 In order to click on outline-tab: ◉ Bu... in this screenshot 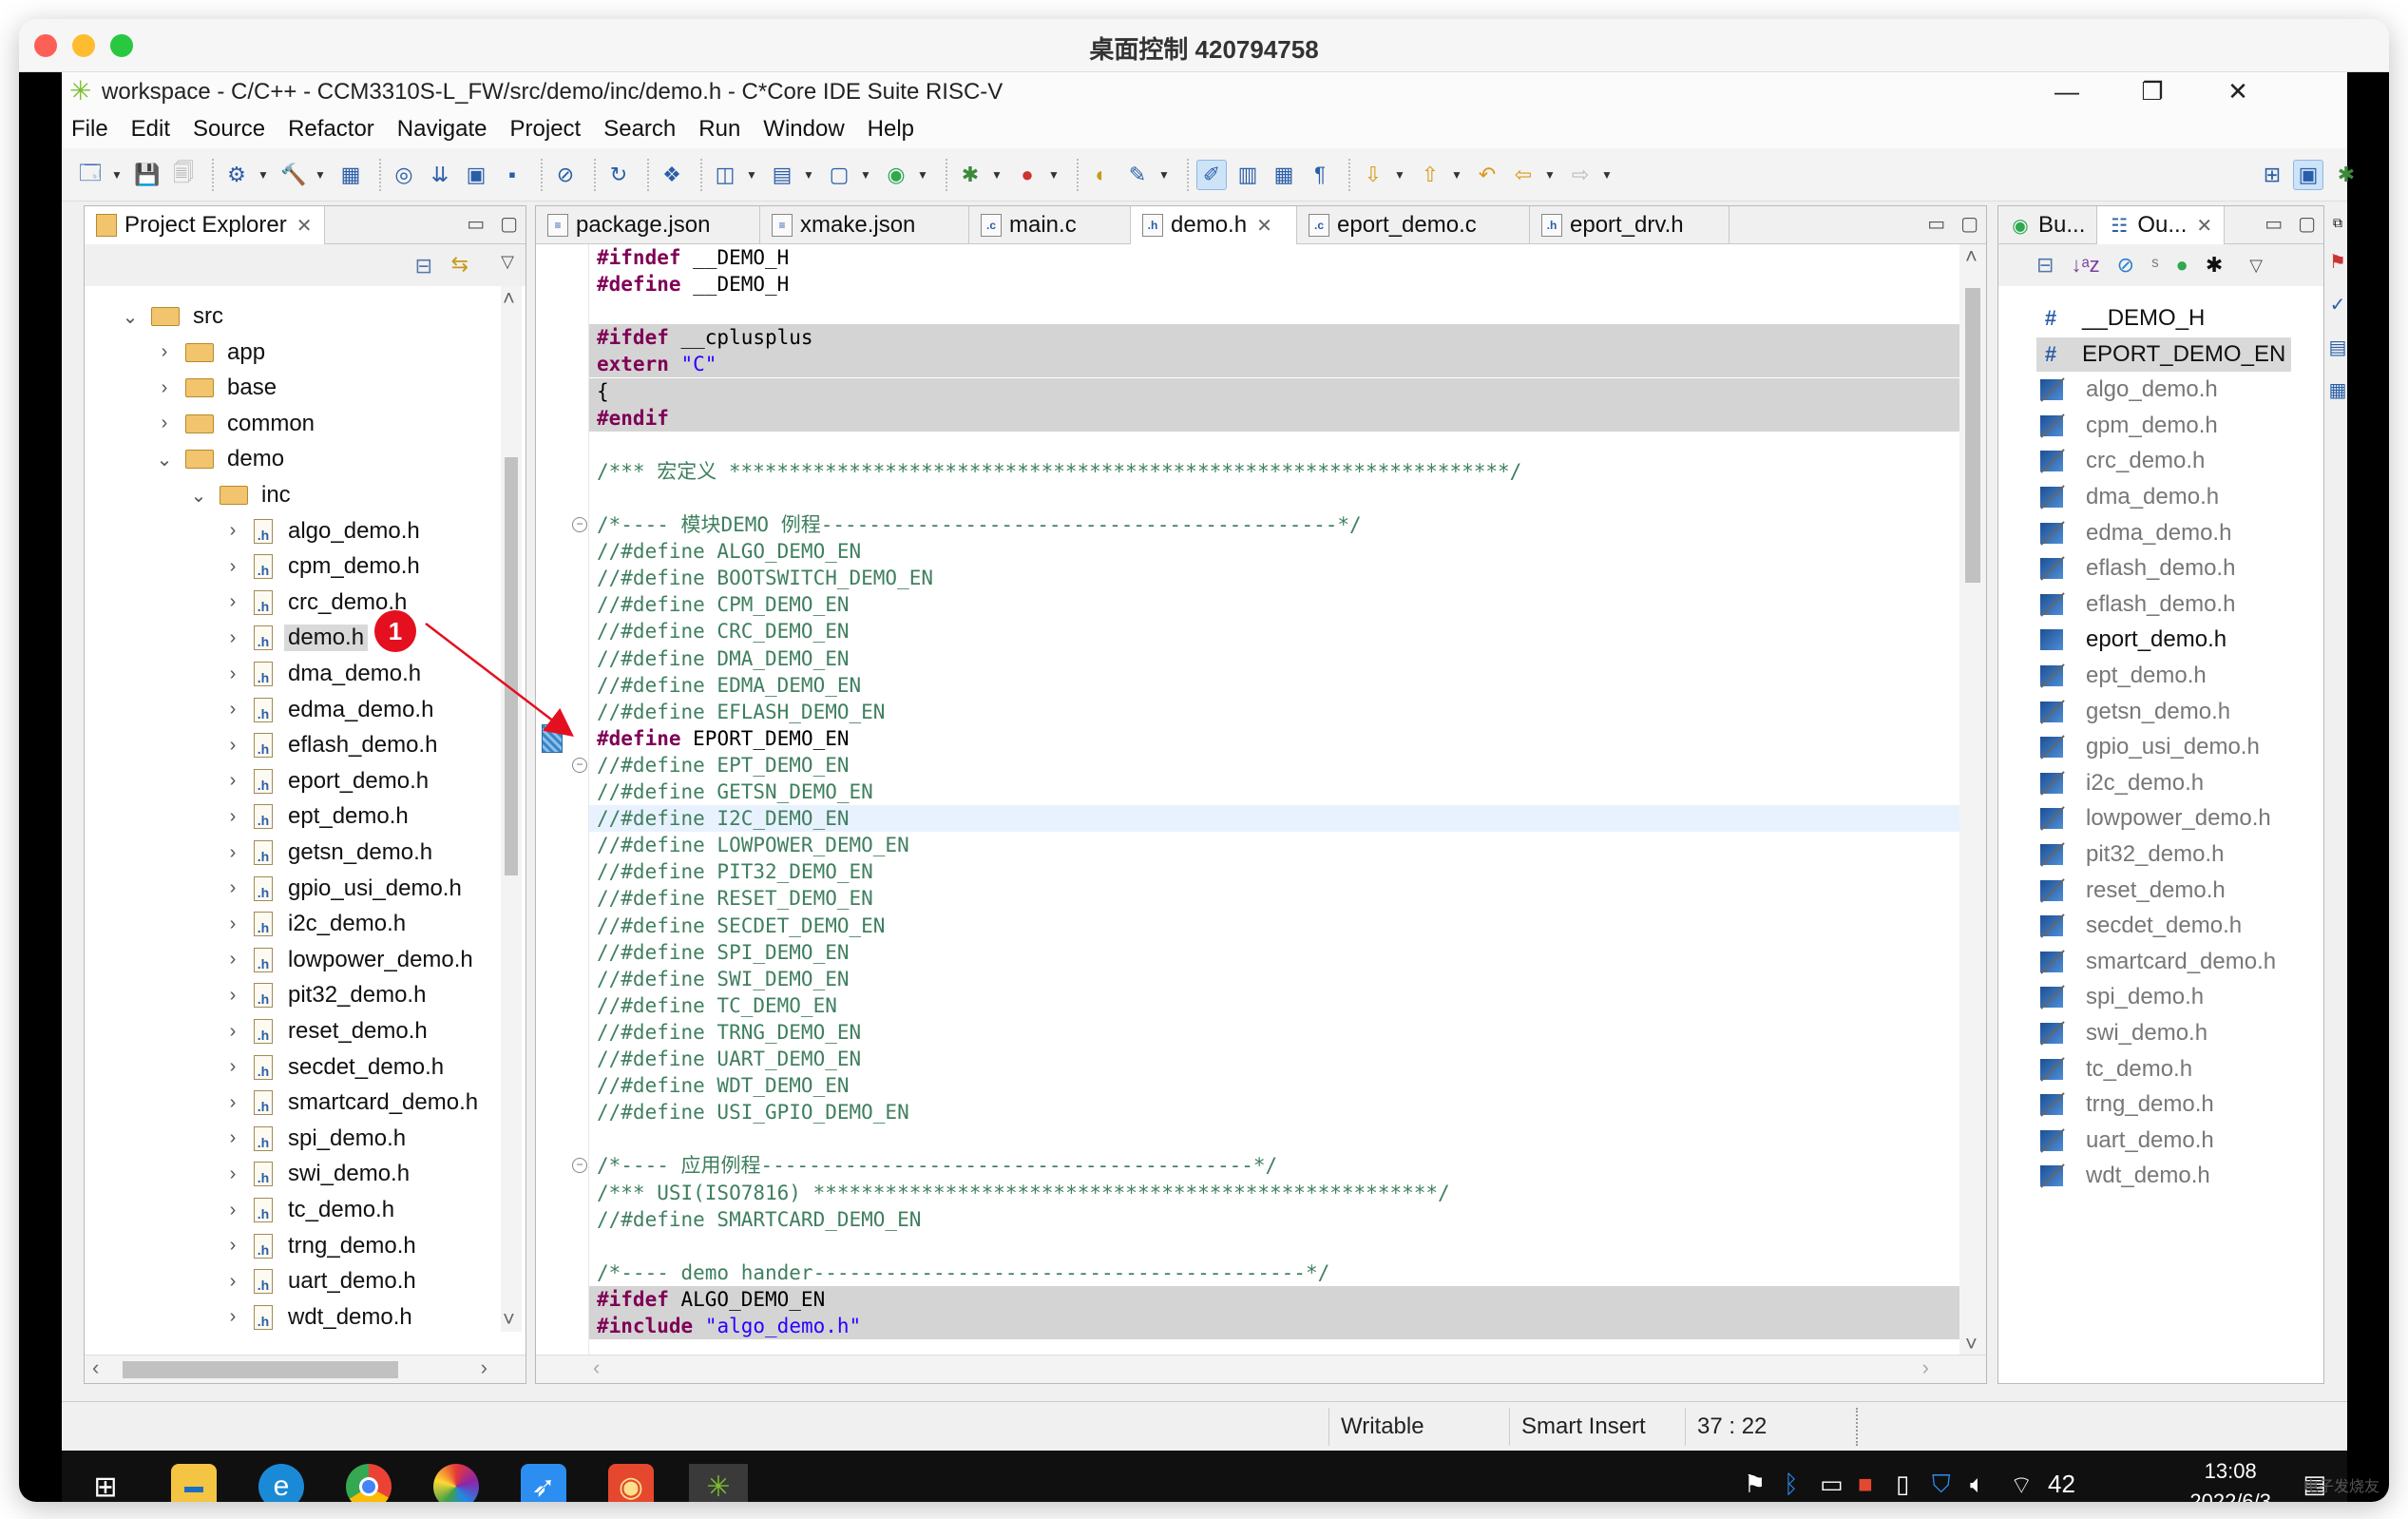, I will do `click(2048, 225)`.